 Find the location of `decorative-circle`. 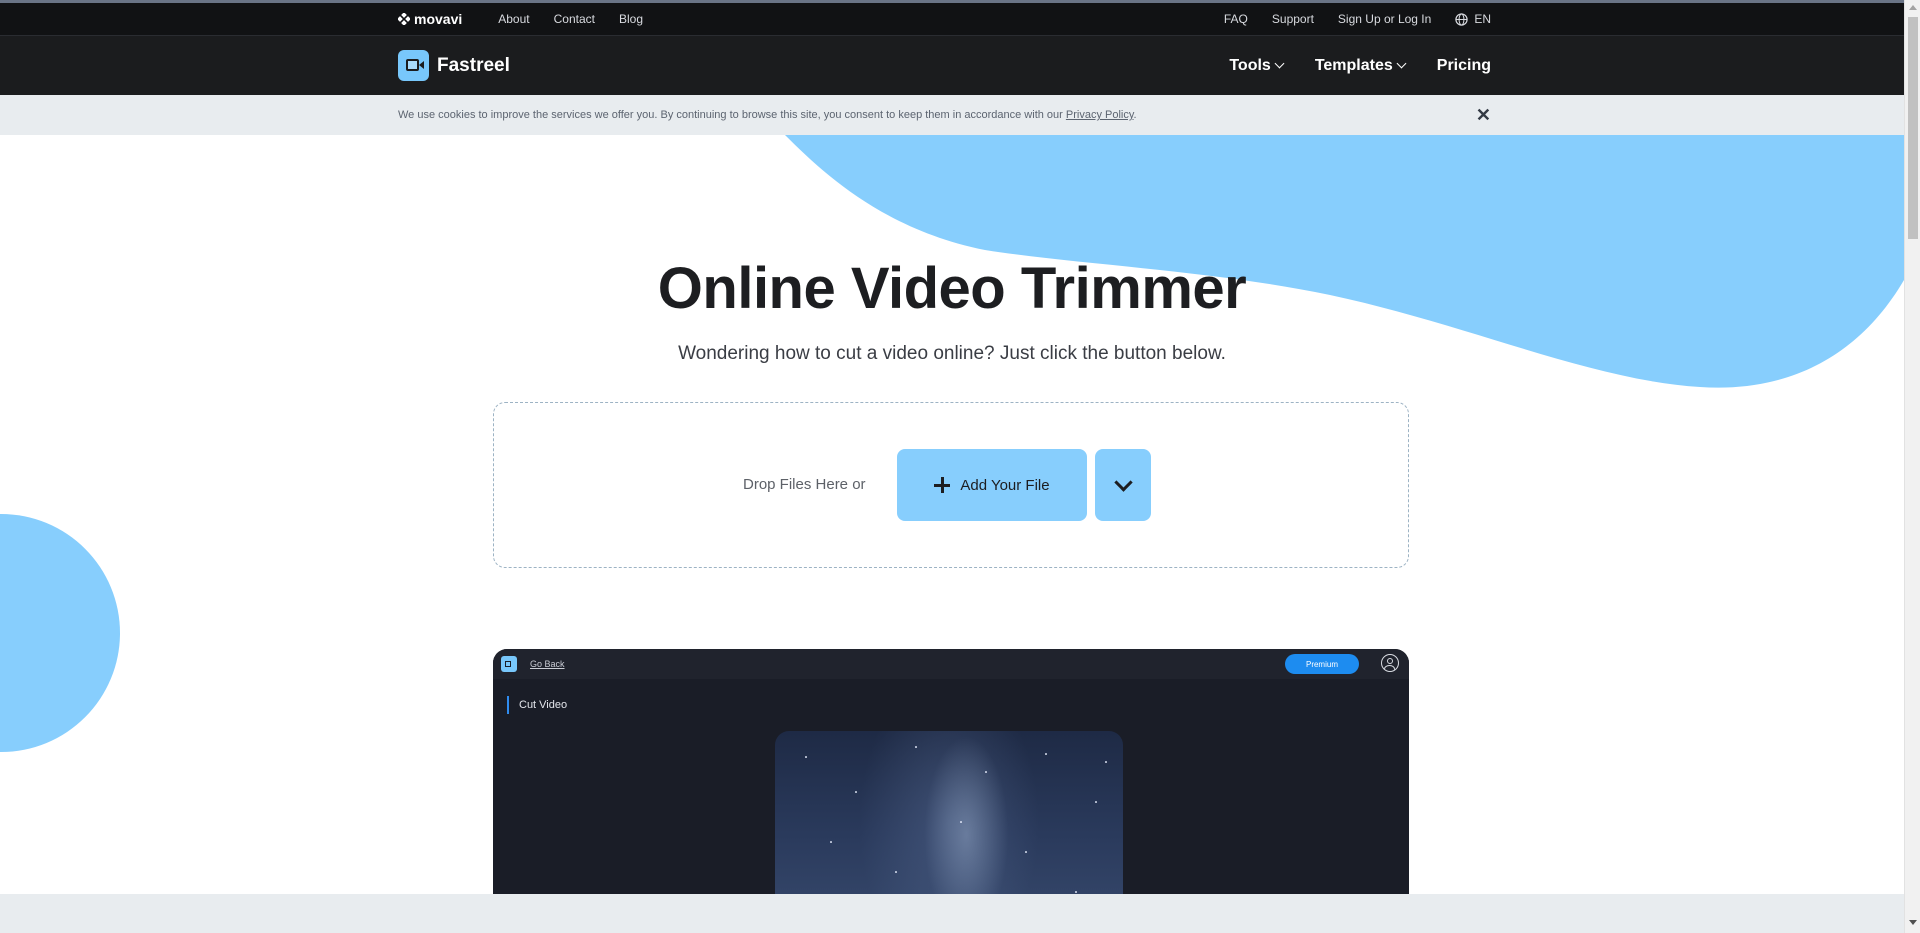

decorative-circle is located at coordinates (60, 633).